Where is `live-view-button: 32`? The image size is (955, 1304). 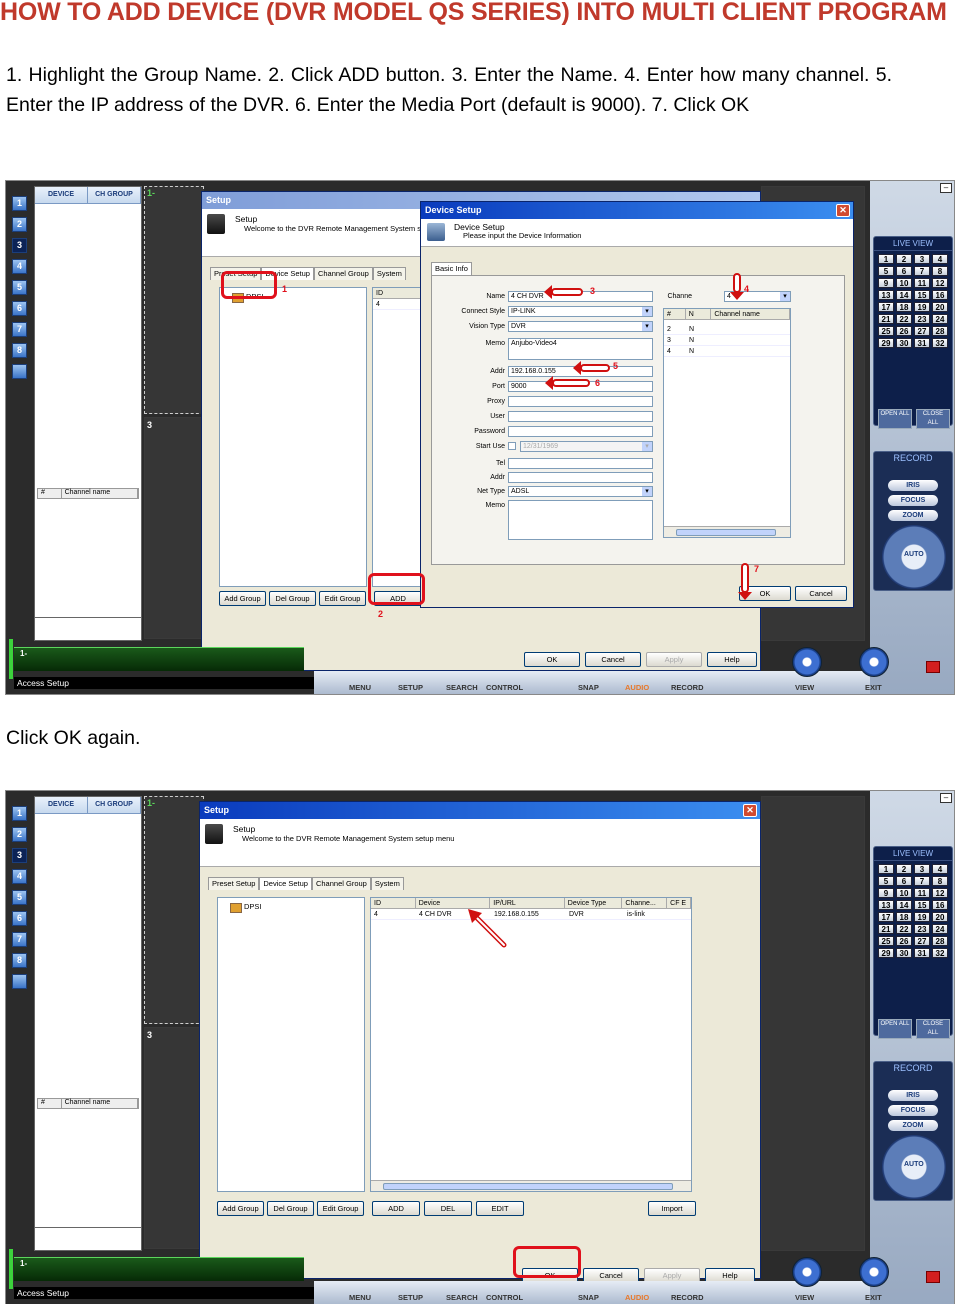 live-view-button: 32 is located at coordinates (940, 953).